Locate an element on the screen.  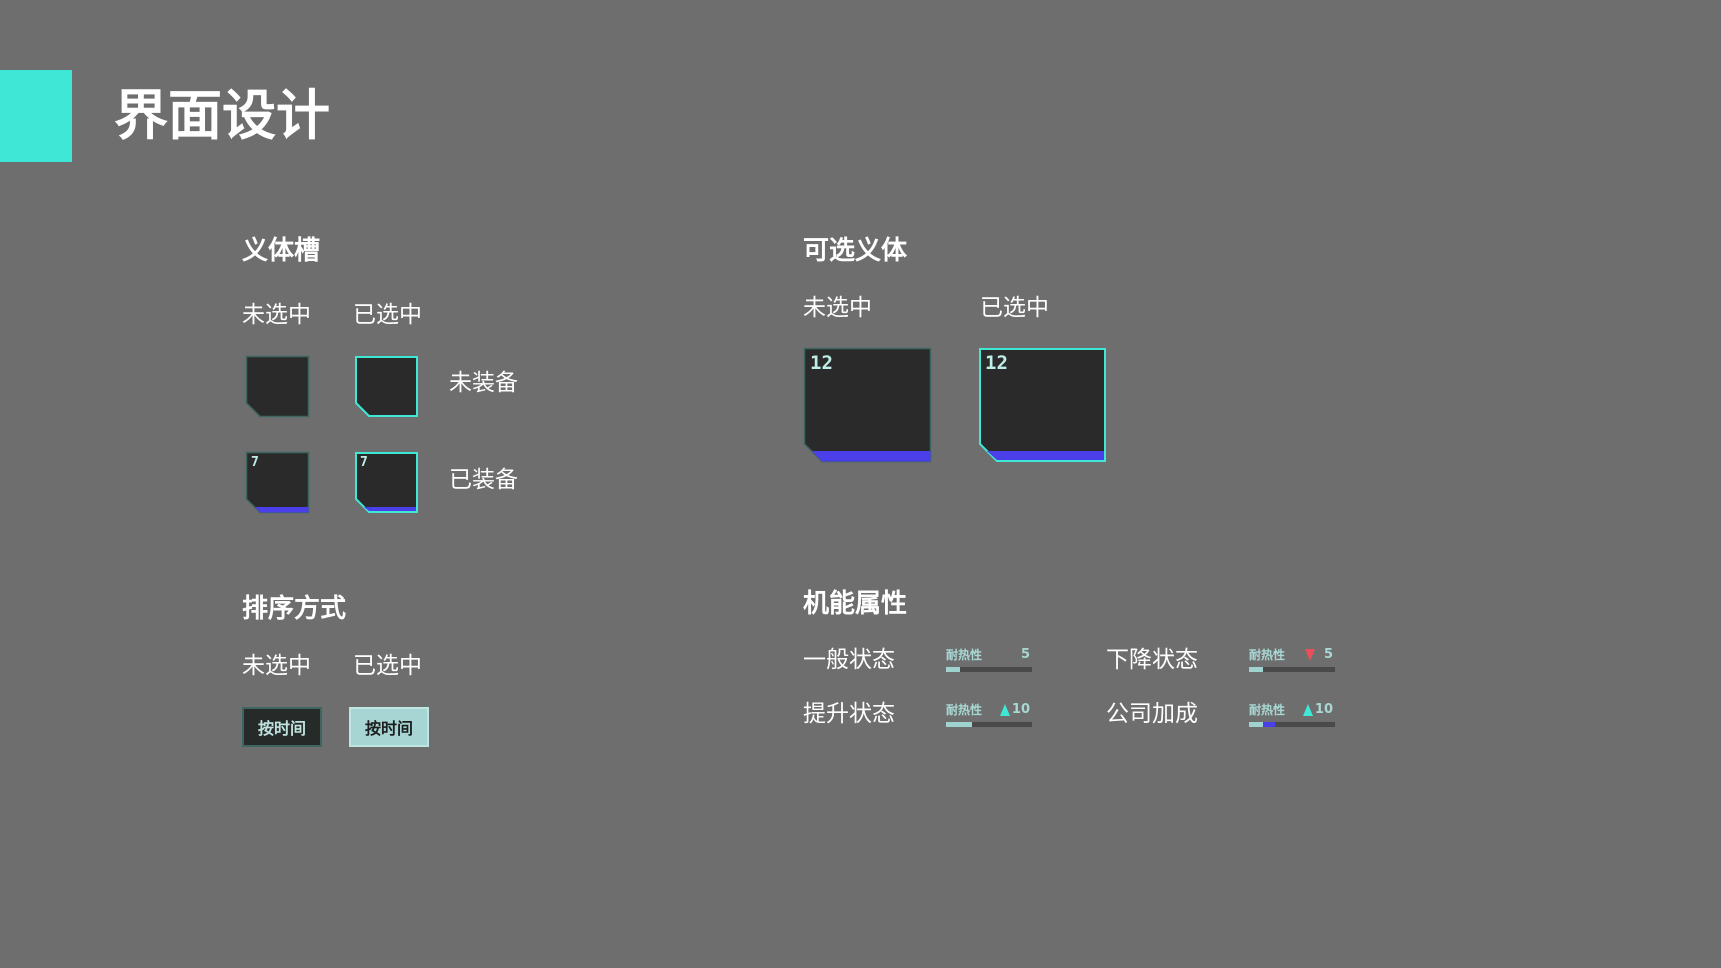
implant-slot-row-equipped: 已装备 is located at coordinates (483, 480).